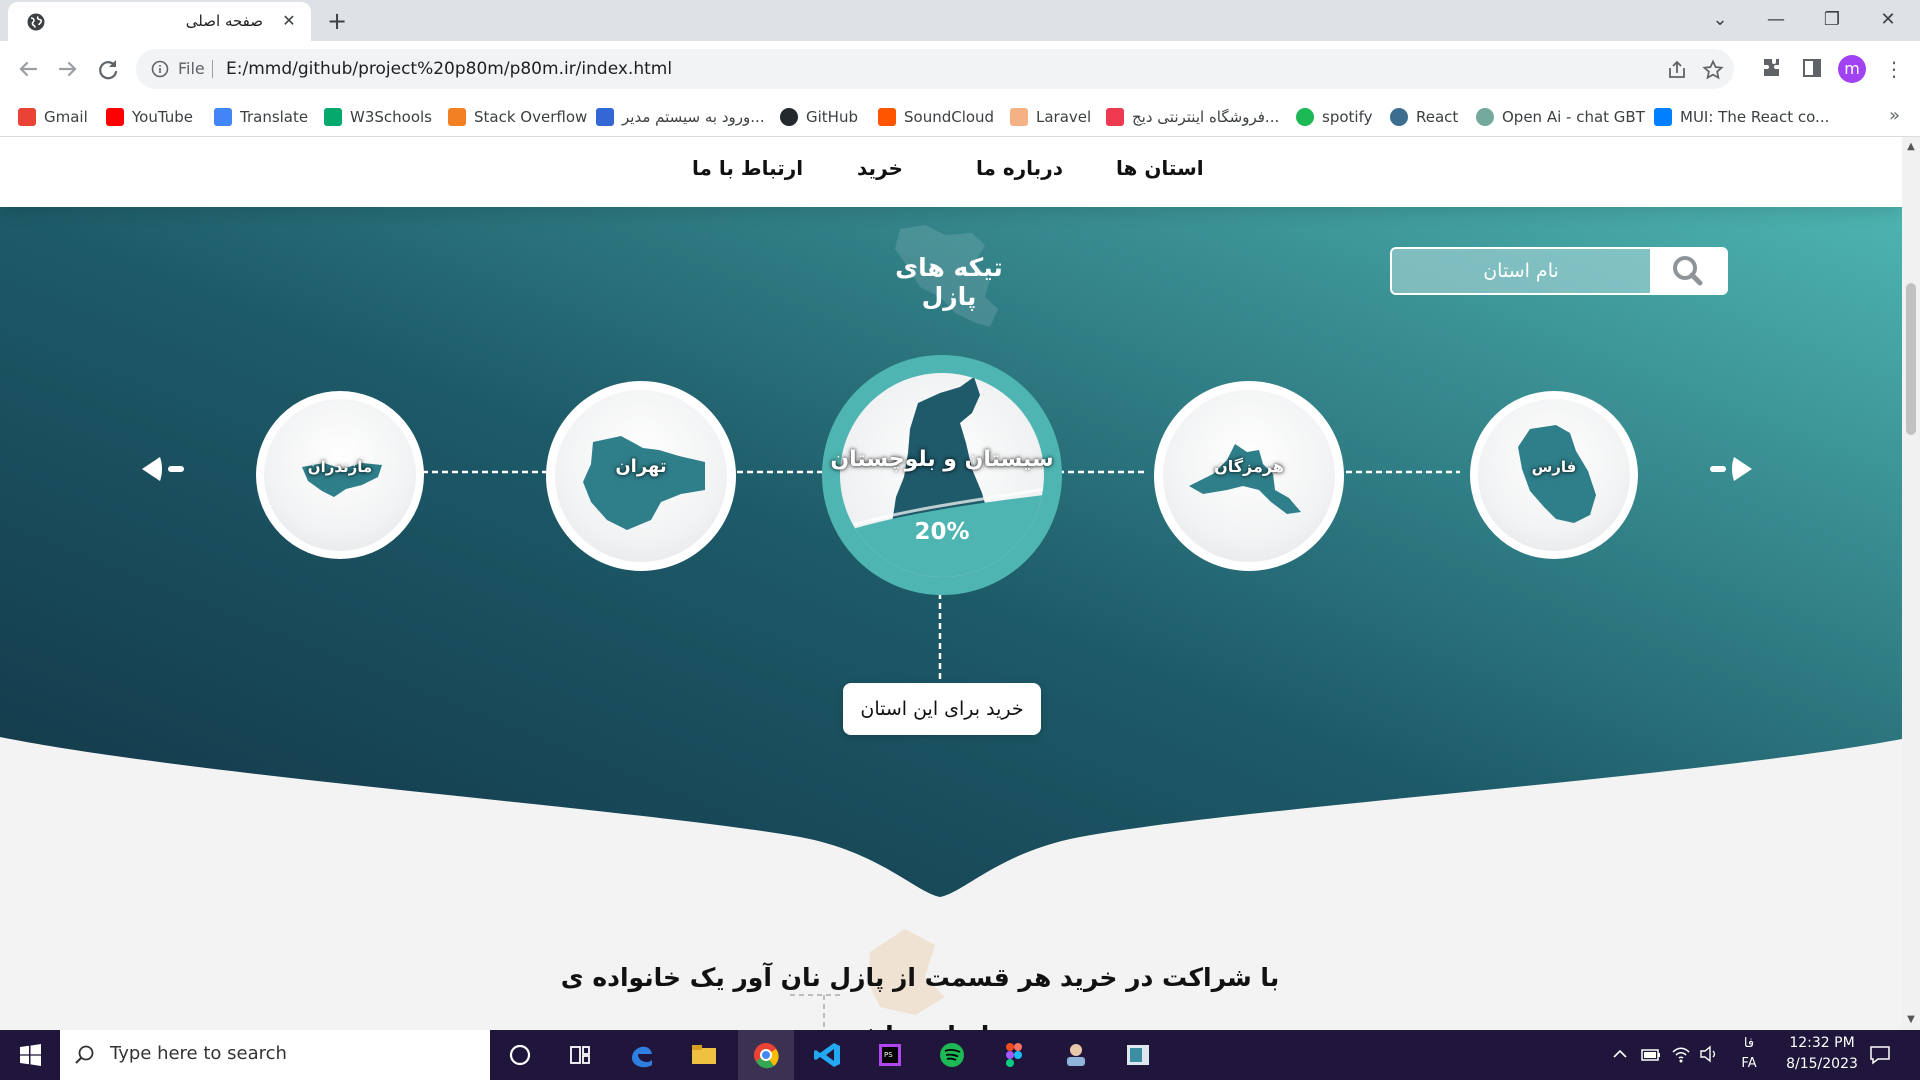 The height and width of the screenshot is (1080, 1920). I want to click on tab-search-chevron-icon: ⌄, so click(1720, 20).